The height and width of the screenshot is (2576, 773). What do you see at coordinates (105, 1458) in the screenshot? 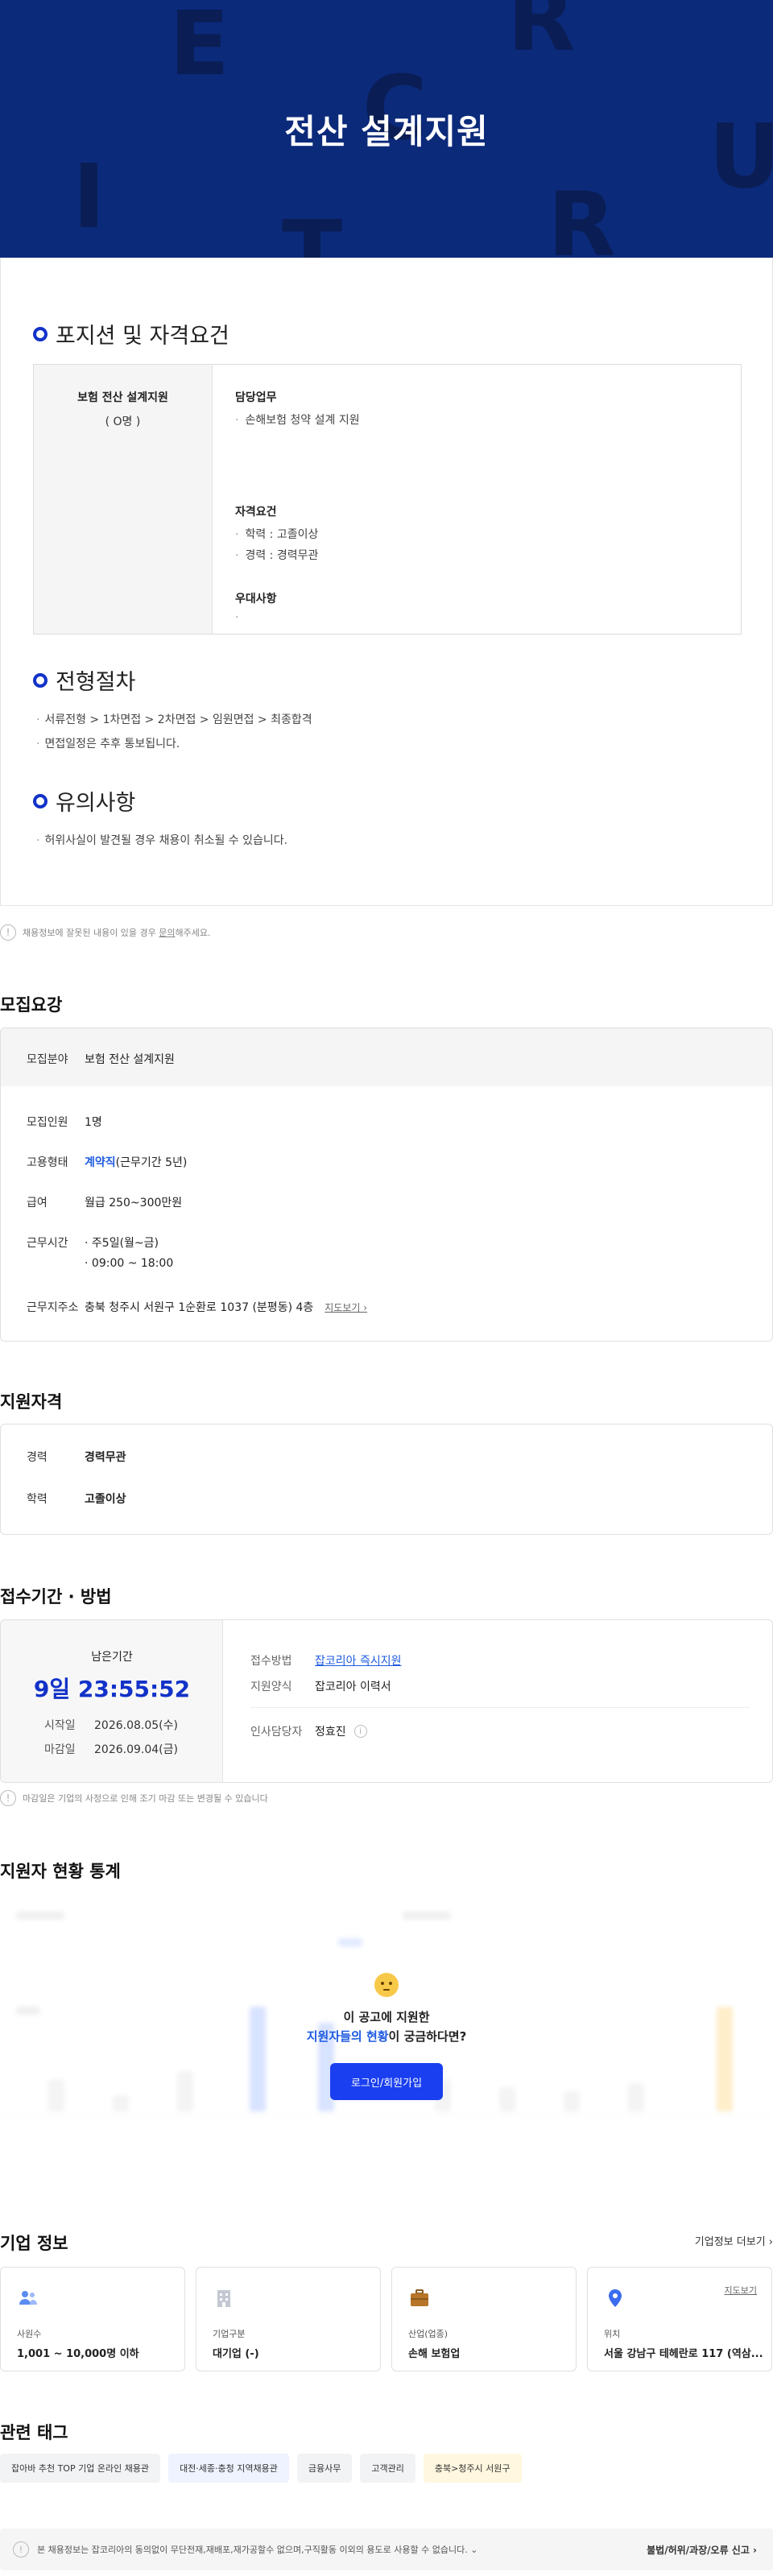
I see `row-value: 경력무관` at bounding box center [105, 1458].